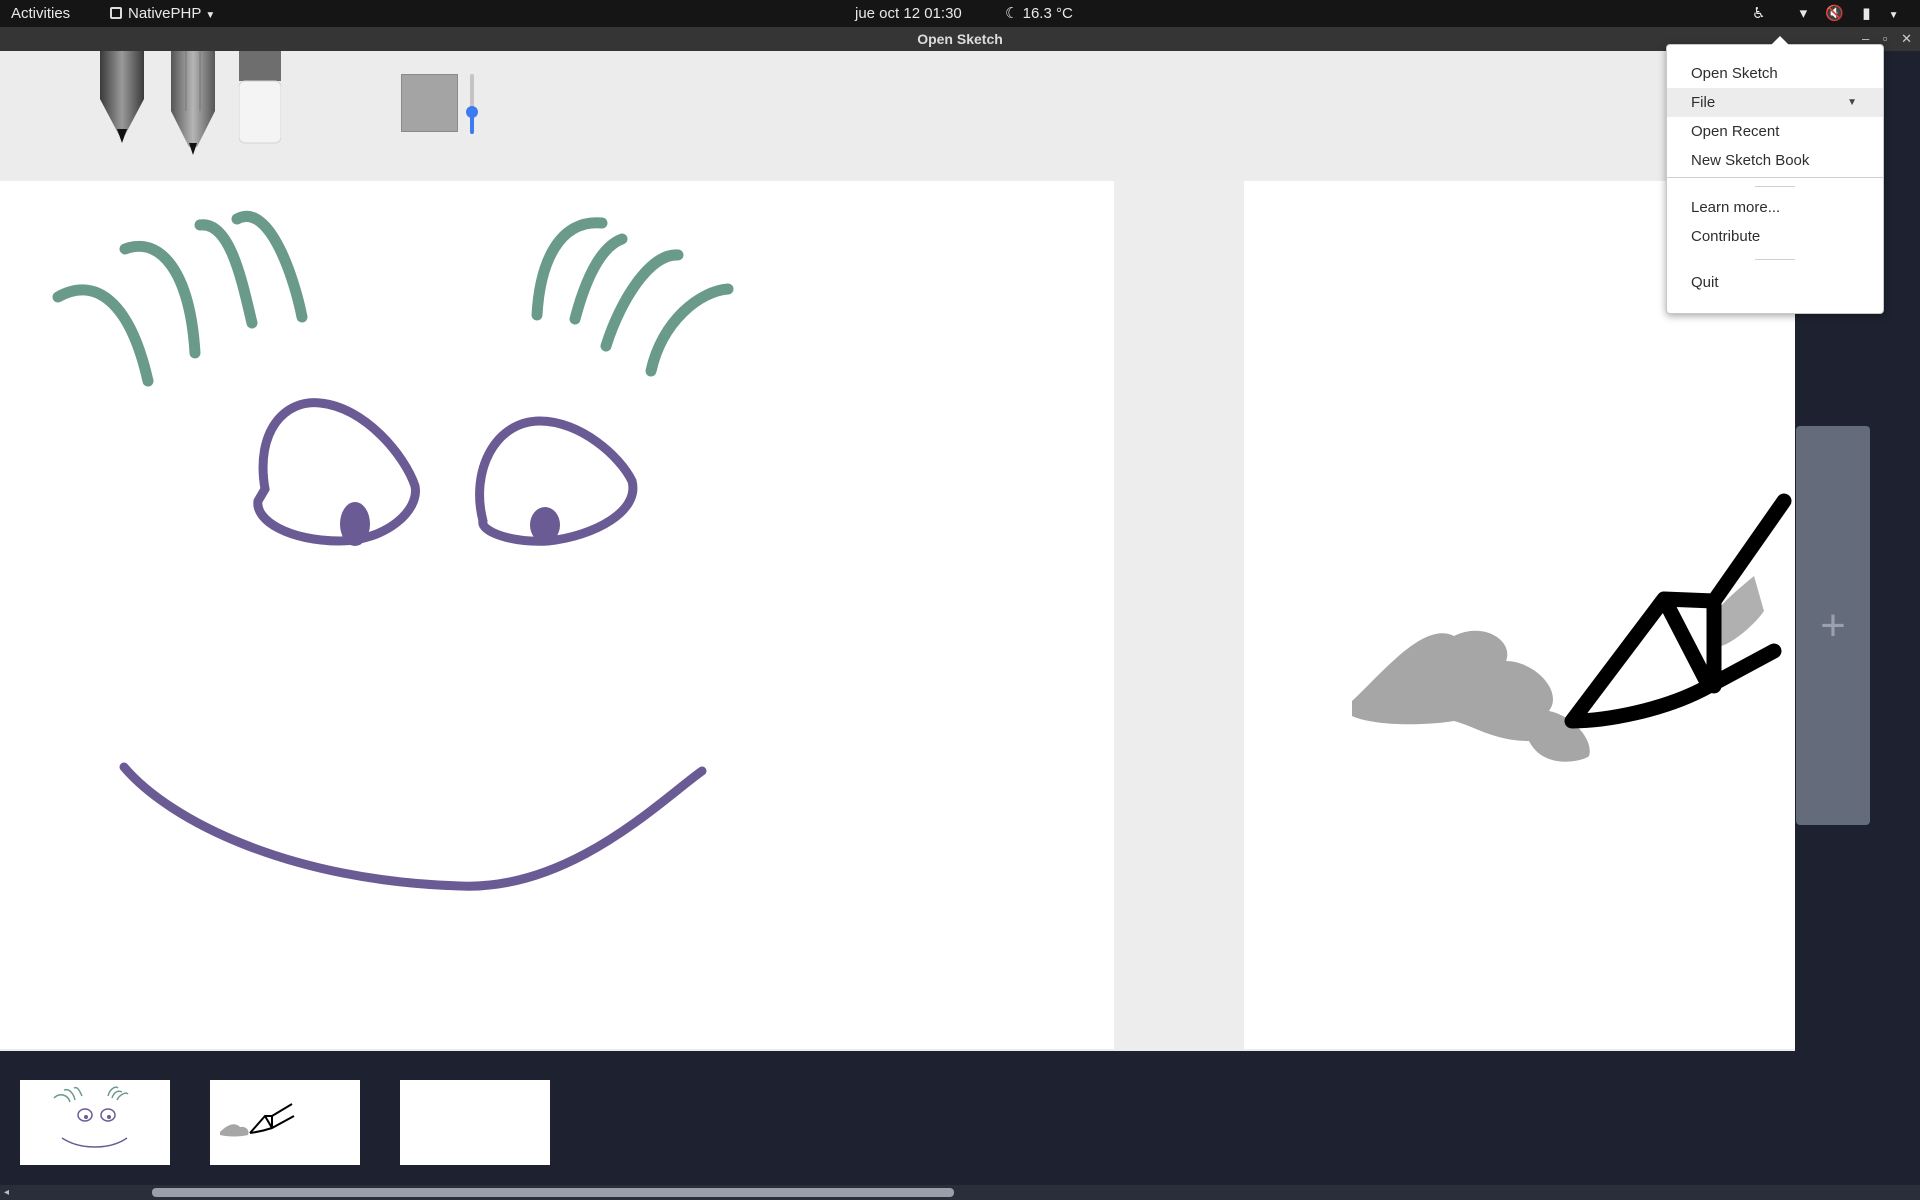 The height and width of the screenshot is (1200, 1920). I want to click on weather-widget: ☾ 16.3 °C, so click(1039, 13).